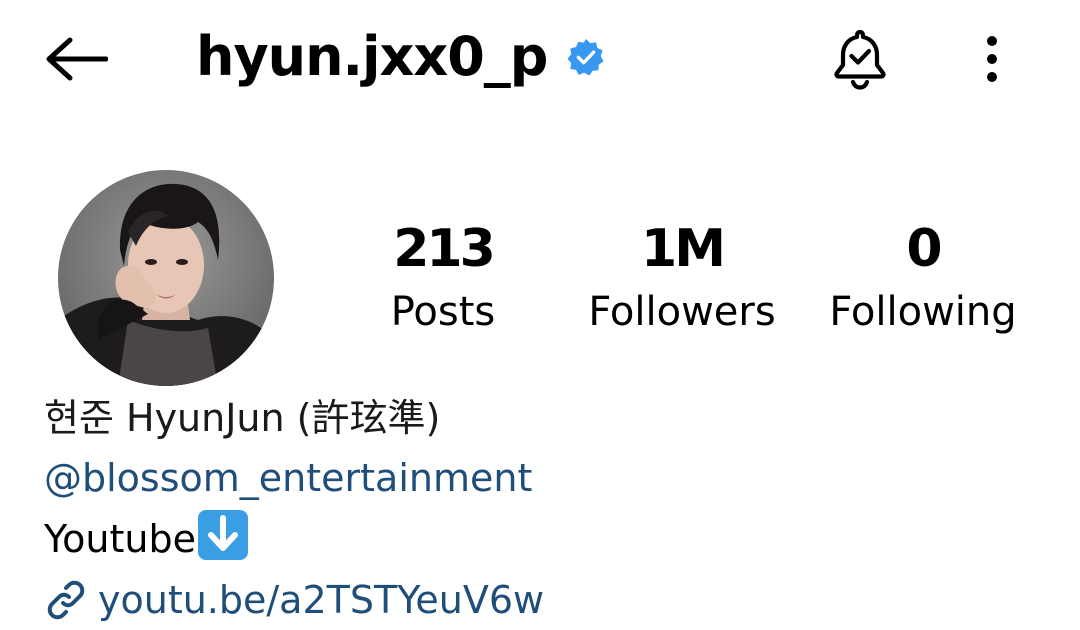  I want to click on bio-mention-link: @blossom_entertainment, so click(544, 480).